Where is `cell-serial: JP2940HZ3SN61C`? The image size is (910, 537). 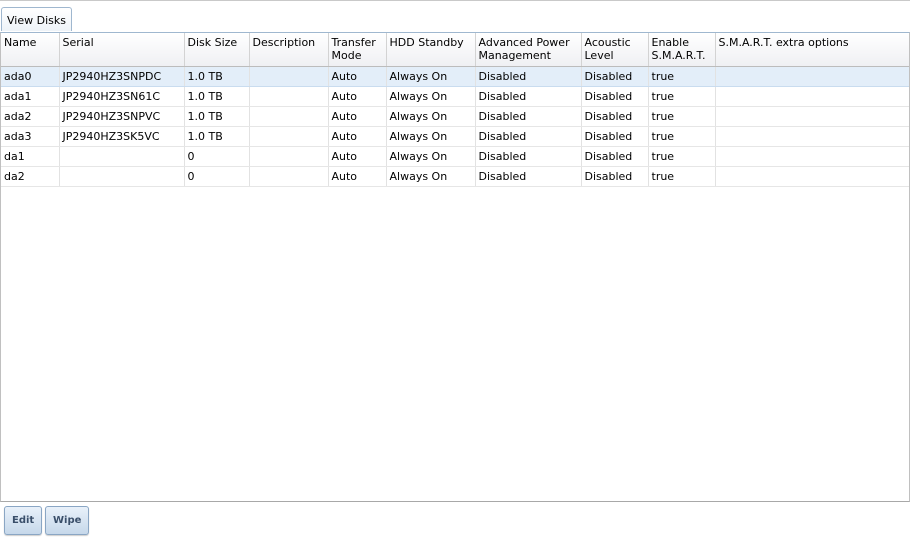 cell-serial: JP2940HZ3SN61C is located at coordinates (122, 96).